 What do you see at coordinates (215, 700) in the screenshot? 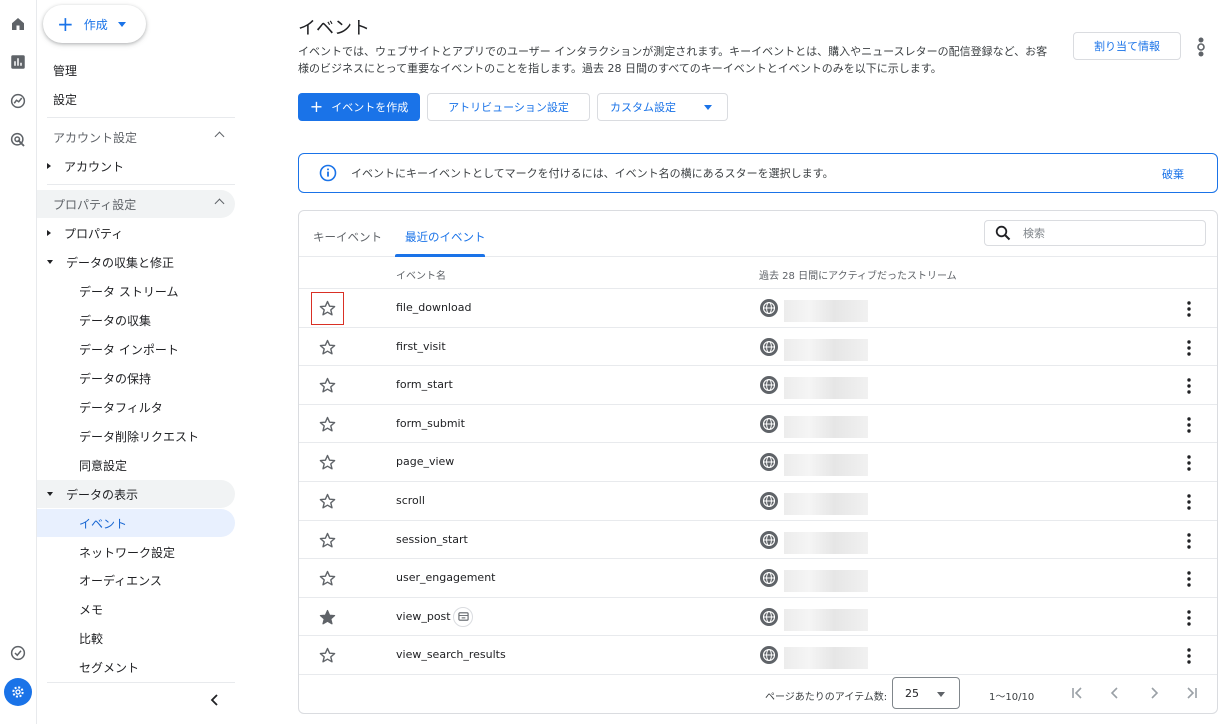
I see `collapse-sidebar-icon` at bounding box center [215, 700].